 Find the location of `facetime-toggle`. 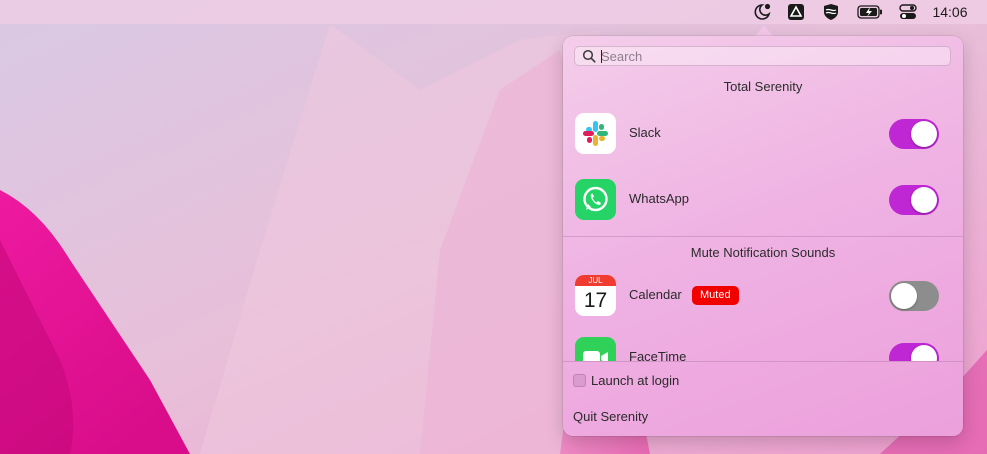

facetime-toggle is located at coordinates (914, 352).